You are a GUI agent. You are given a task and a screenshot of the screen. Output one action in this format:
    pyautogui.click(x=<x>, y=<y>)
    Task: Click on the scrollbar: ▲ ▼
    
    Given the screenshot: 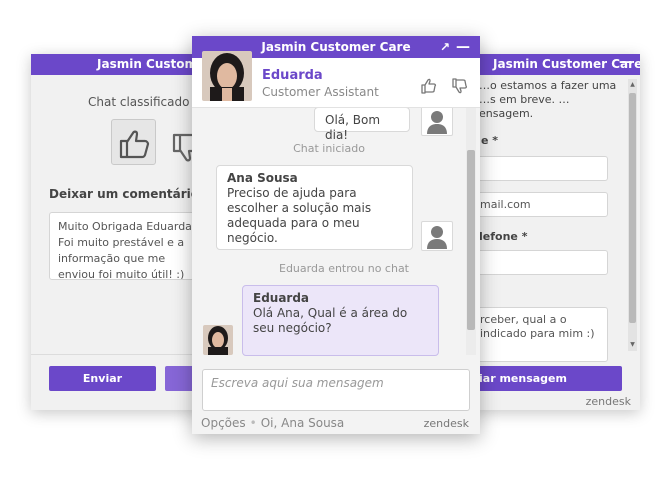 What is the action you would take?
    pyautogui.click(x=632, y=215)
    